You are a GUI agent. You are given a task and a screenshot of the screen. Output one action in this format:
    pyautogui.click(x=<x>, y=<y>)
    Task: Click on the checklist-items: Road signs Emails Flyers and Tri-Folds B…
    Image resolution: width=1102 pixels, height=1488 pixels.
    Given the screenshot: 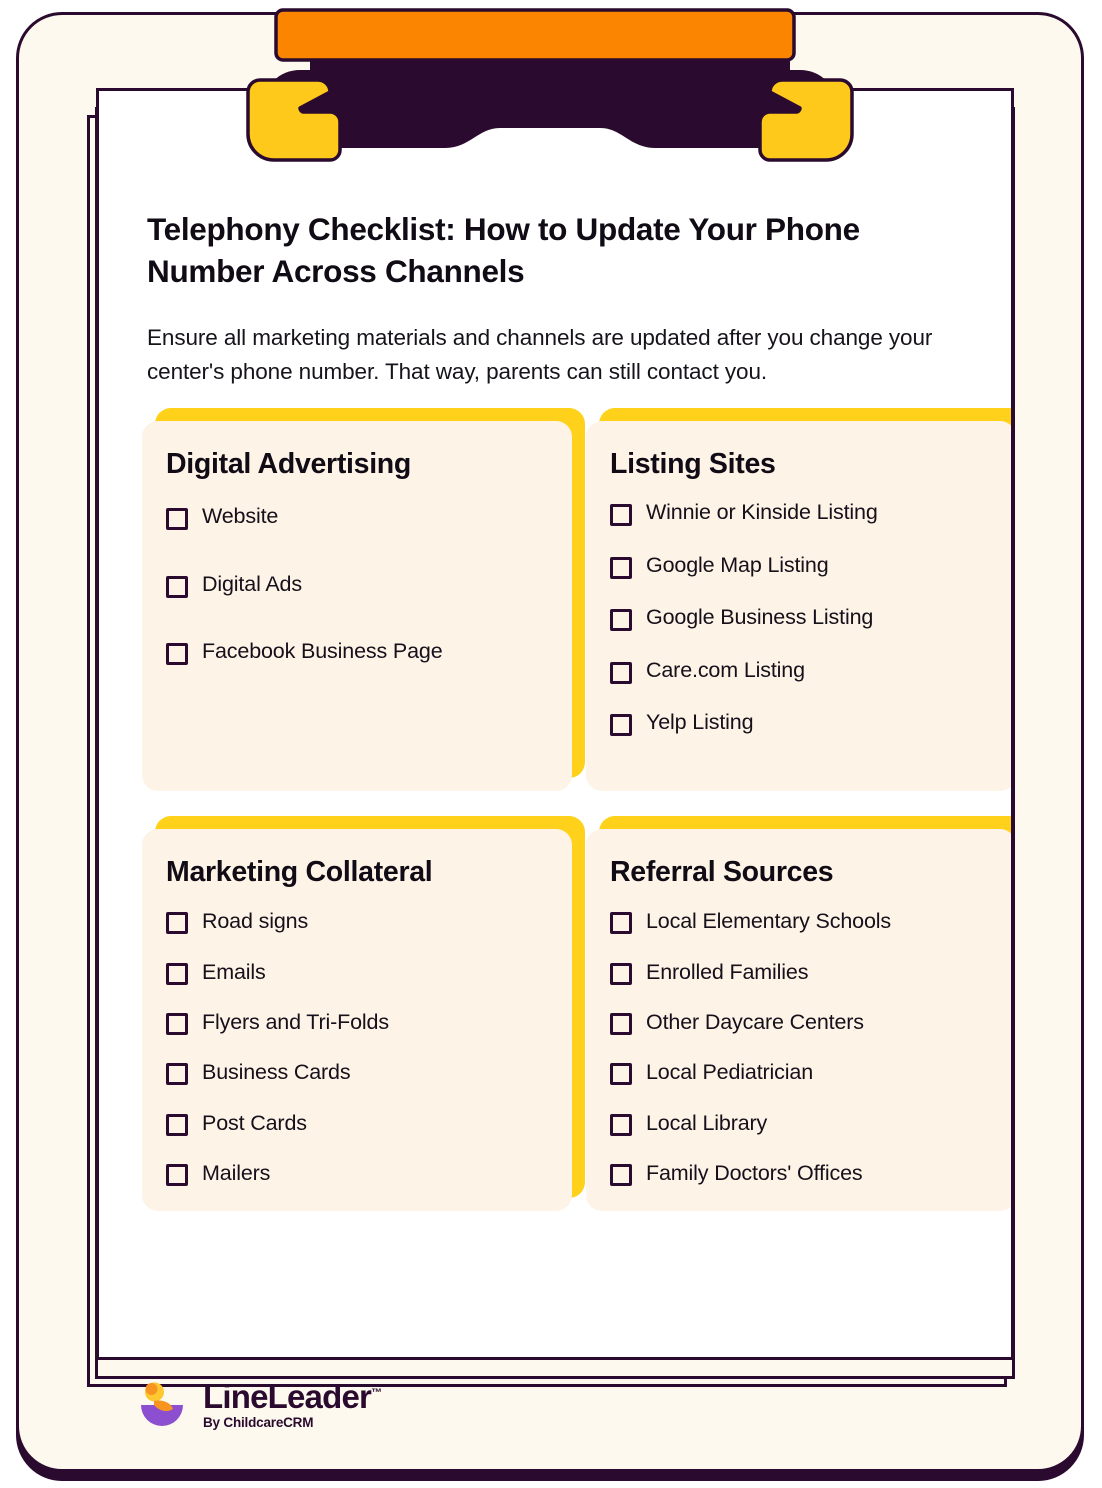 What is the action you would take?
    pyautogui.click(x=359, y=1048)
    